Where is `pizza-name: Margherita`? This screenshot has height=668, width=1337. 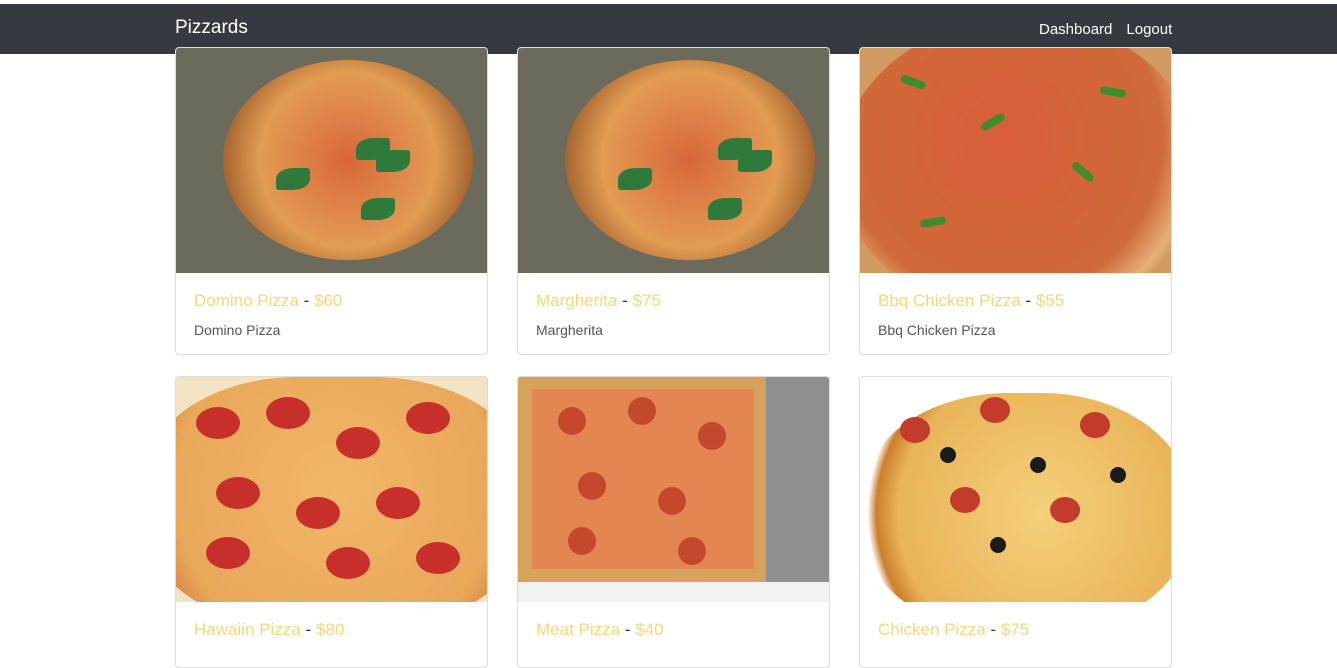
pizza-name: Margherita is located at coordinates (576, 300).